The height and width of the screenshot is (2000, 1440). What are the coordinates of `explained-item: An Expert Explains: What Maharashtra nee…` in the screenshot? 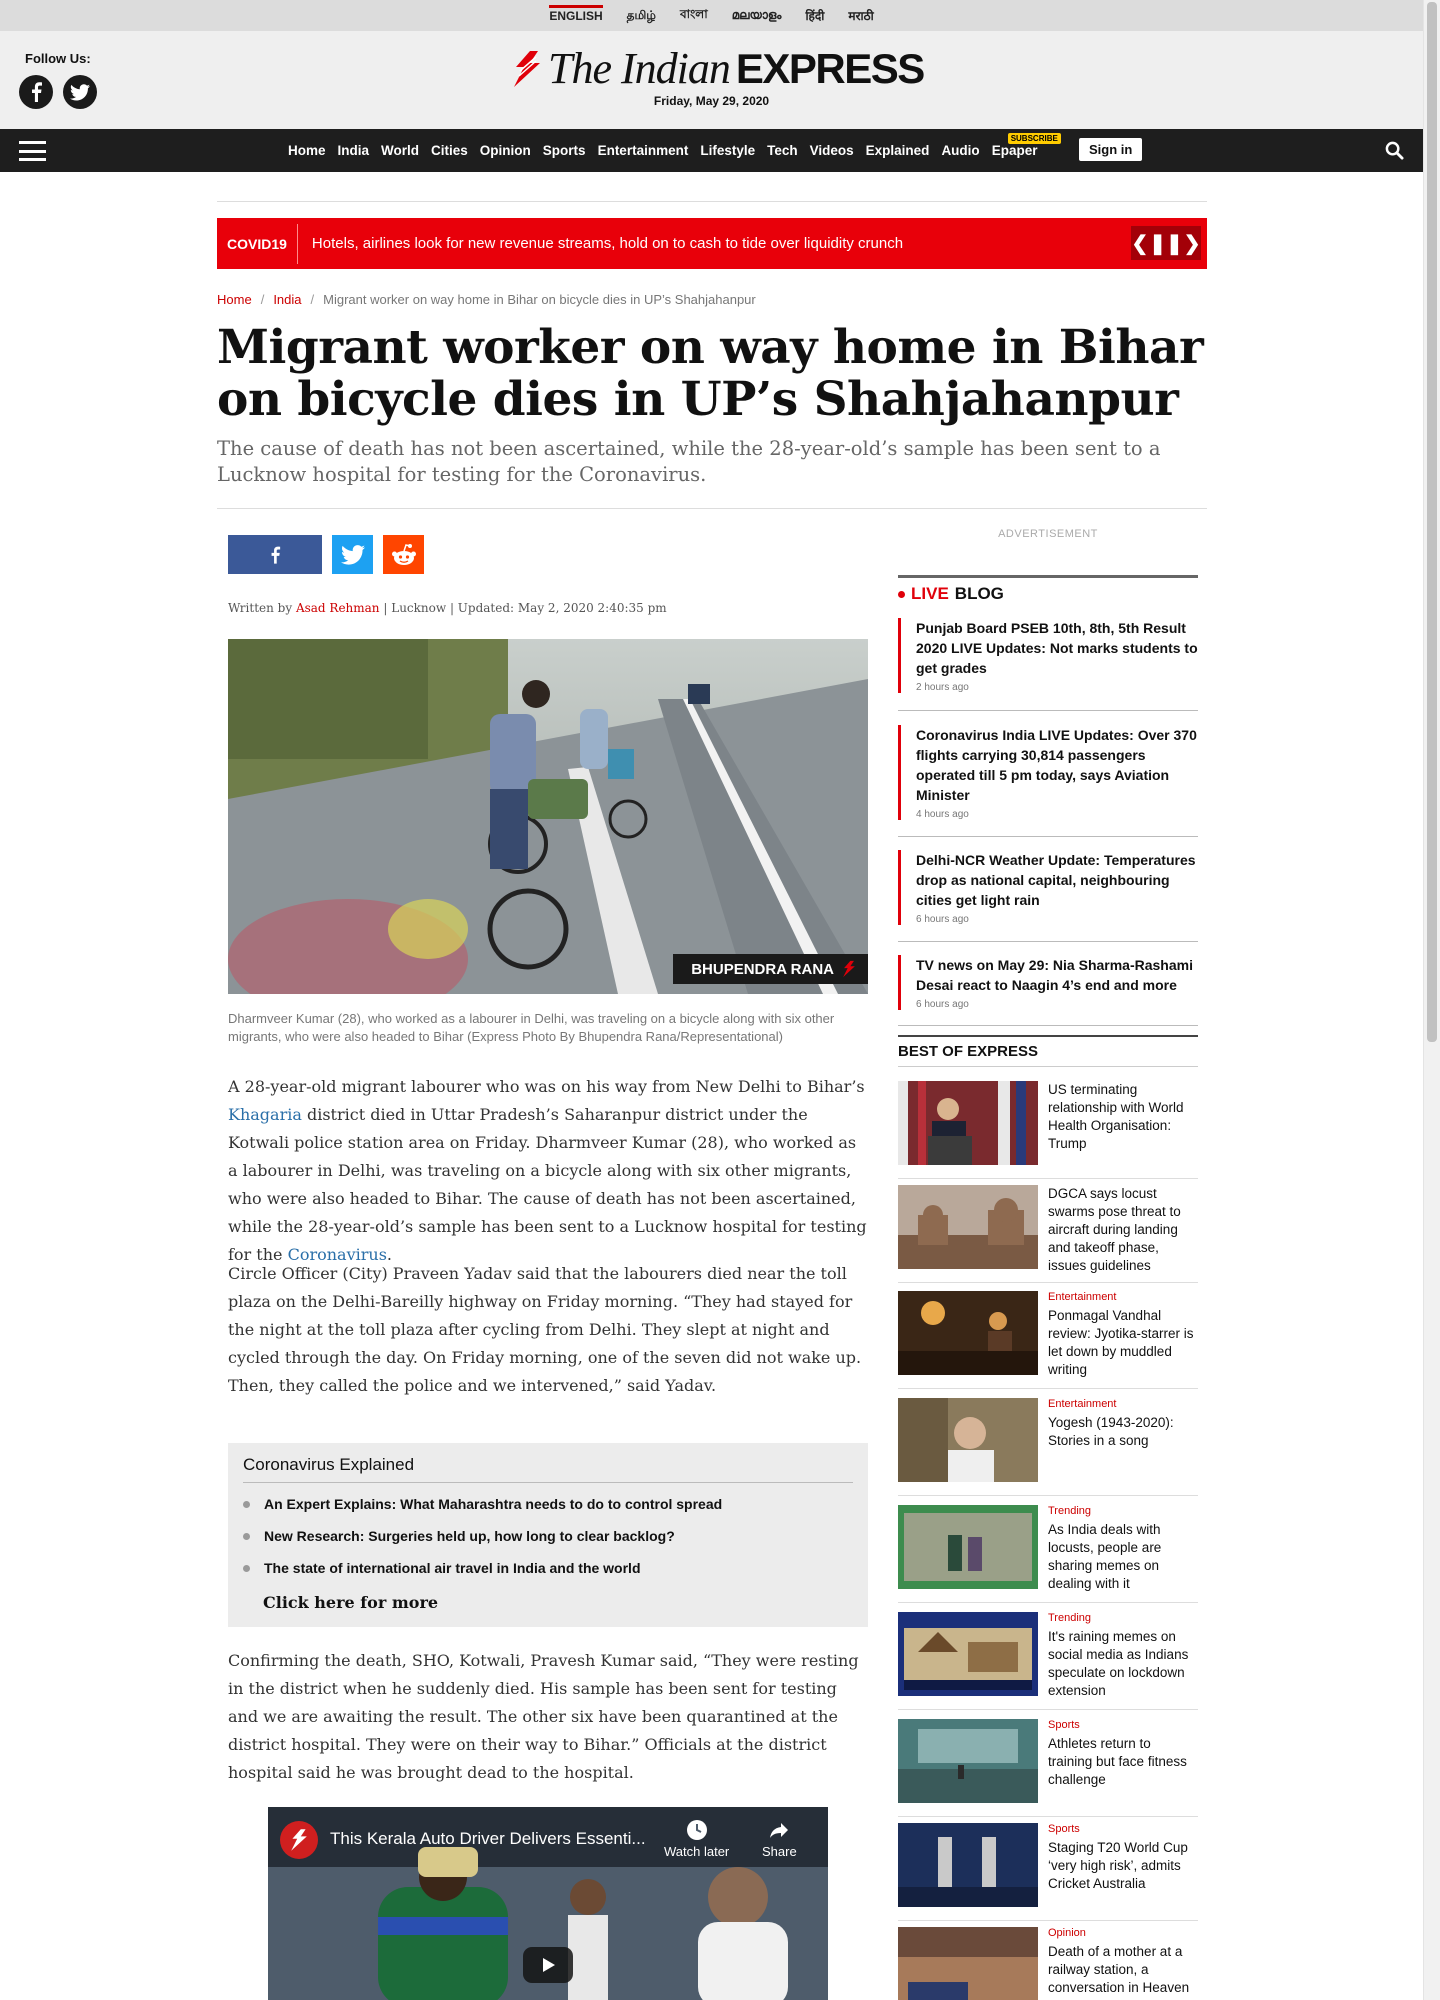 It's located at (482, 1504).